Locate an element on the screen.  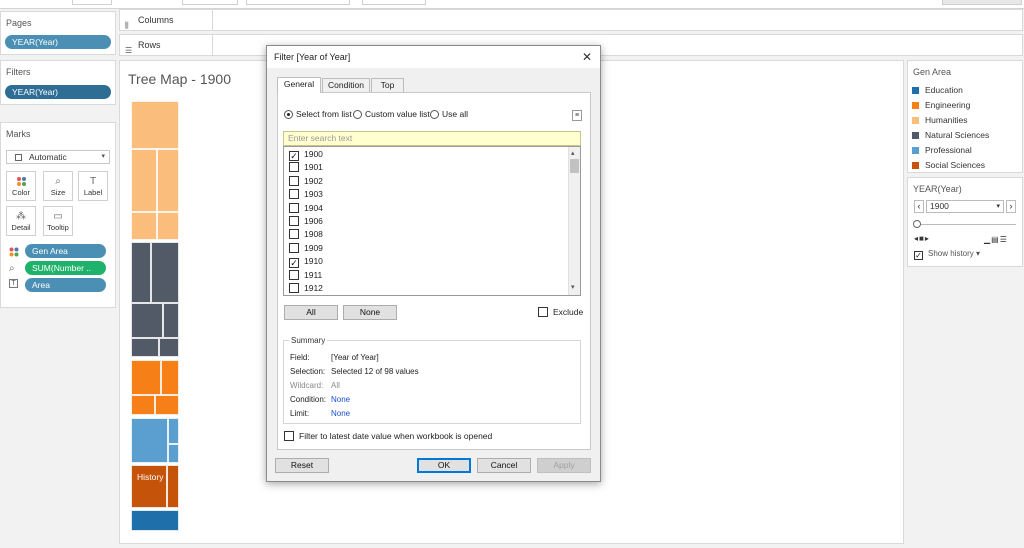
toolbar-tab-b is located at coordinates (210, 2).